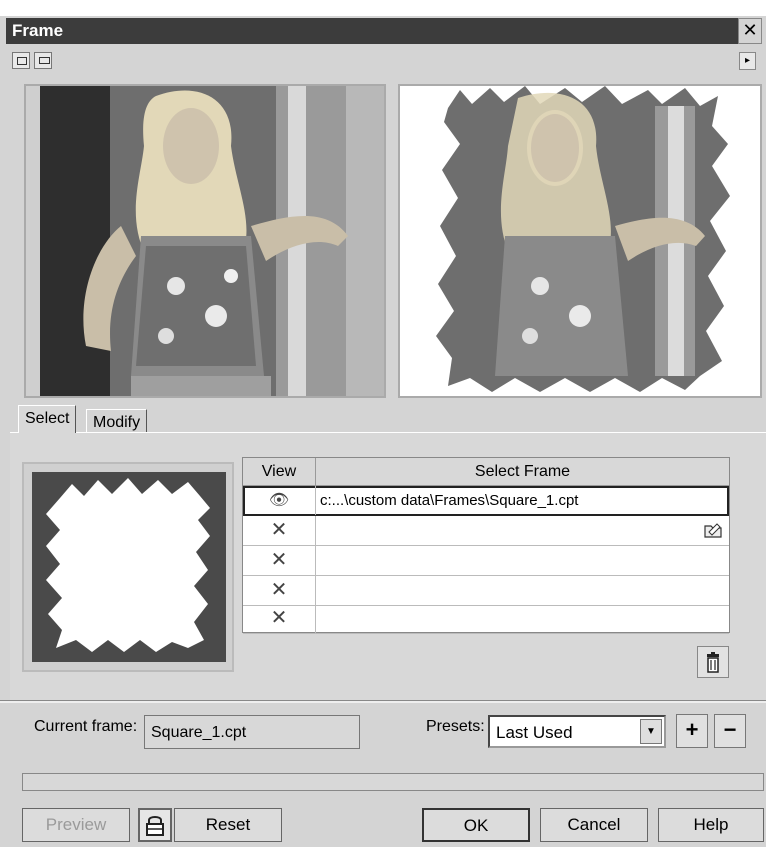 The image size is (766, 847). I want to click on help-button: Help, so click(711, 825).